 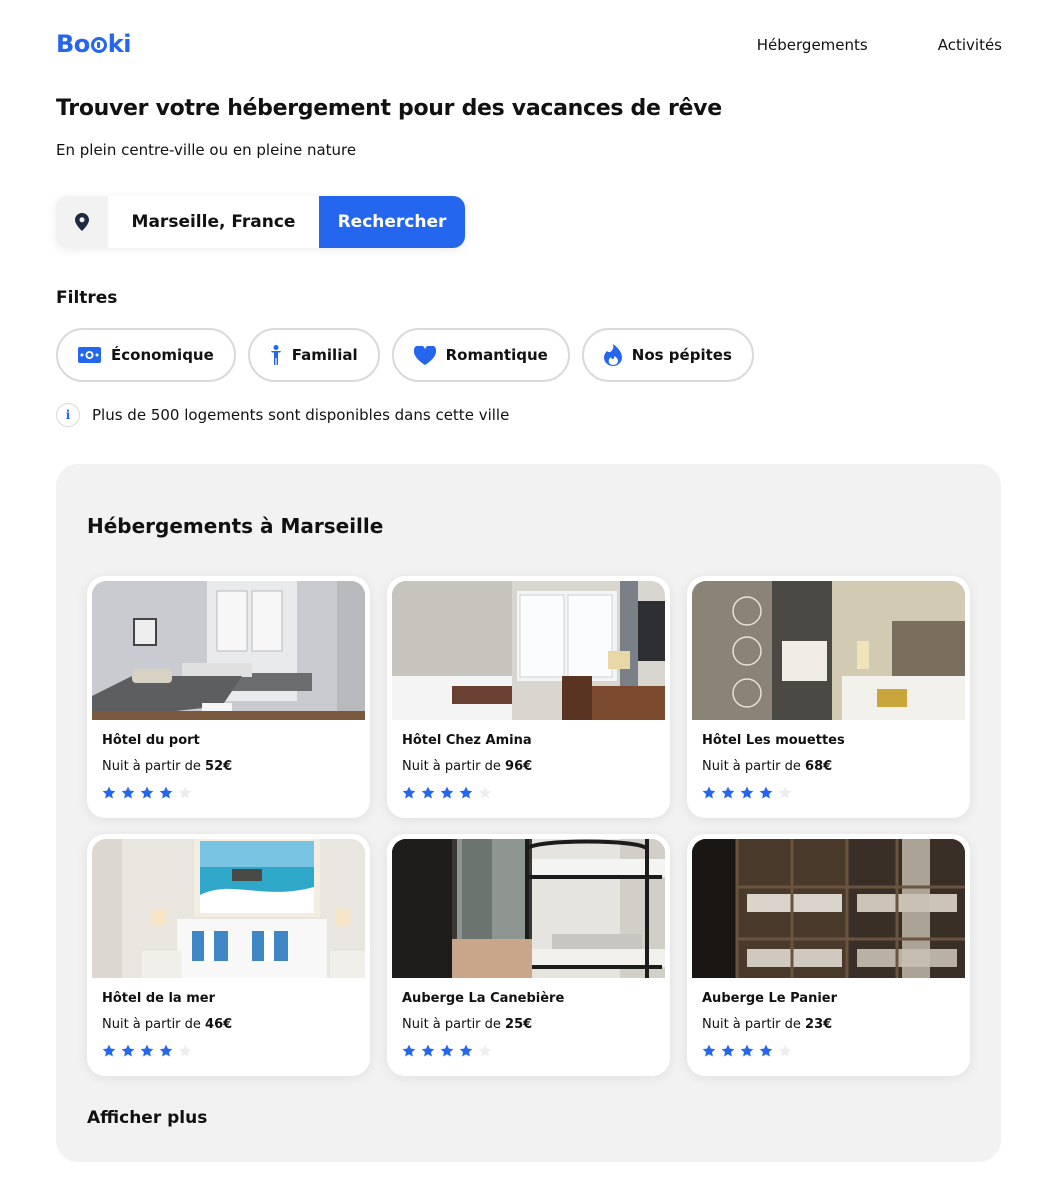 I want to click on filter-romantique: Romantique, so click(x=480, y=355).